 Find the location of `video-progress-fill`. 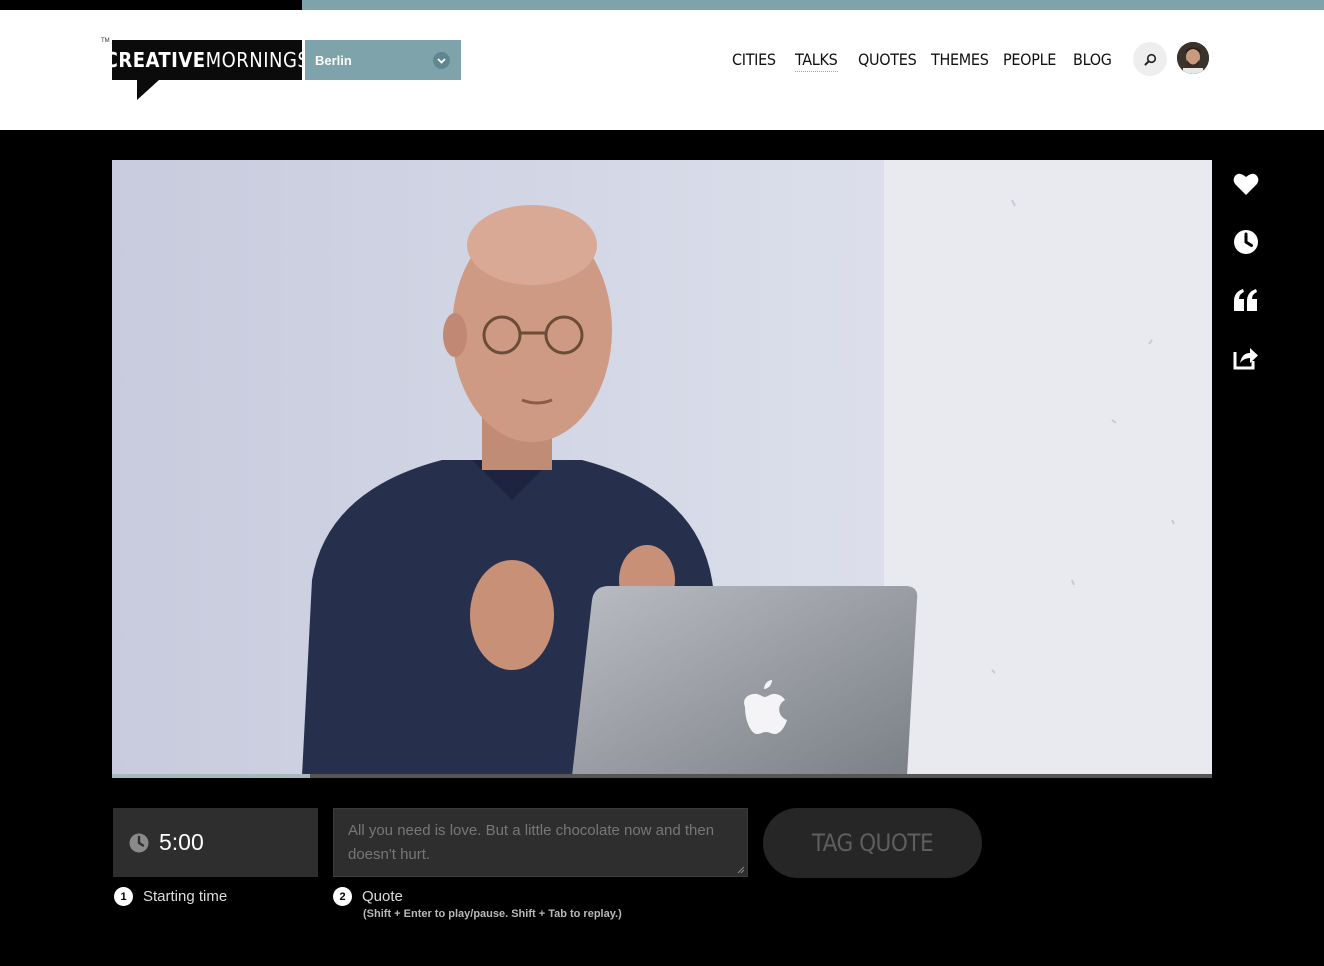

video-progress-fill is located at coordinates (211, 776).